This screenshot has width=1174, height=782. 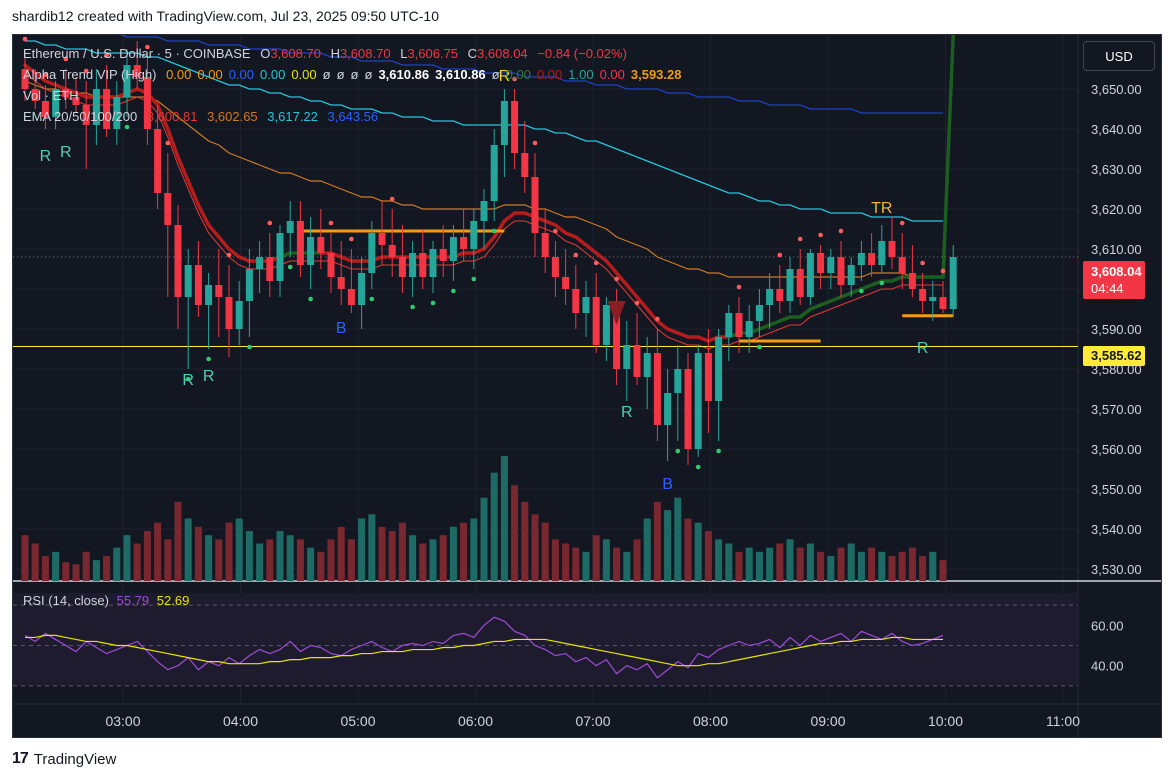 I want to click on volume-legend: Vol · ETH, so click(x=54, y=95).